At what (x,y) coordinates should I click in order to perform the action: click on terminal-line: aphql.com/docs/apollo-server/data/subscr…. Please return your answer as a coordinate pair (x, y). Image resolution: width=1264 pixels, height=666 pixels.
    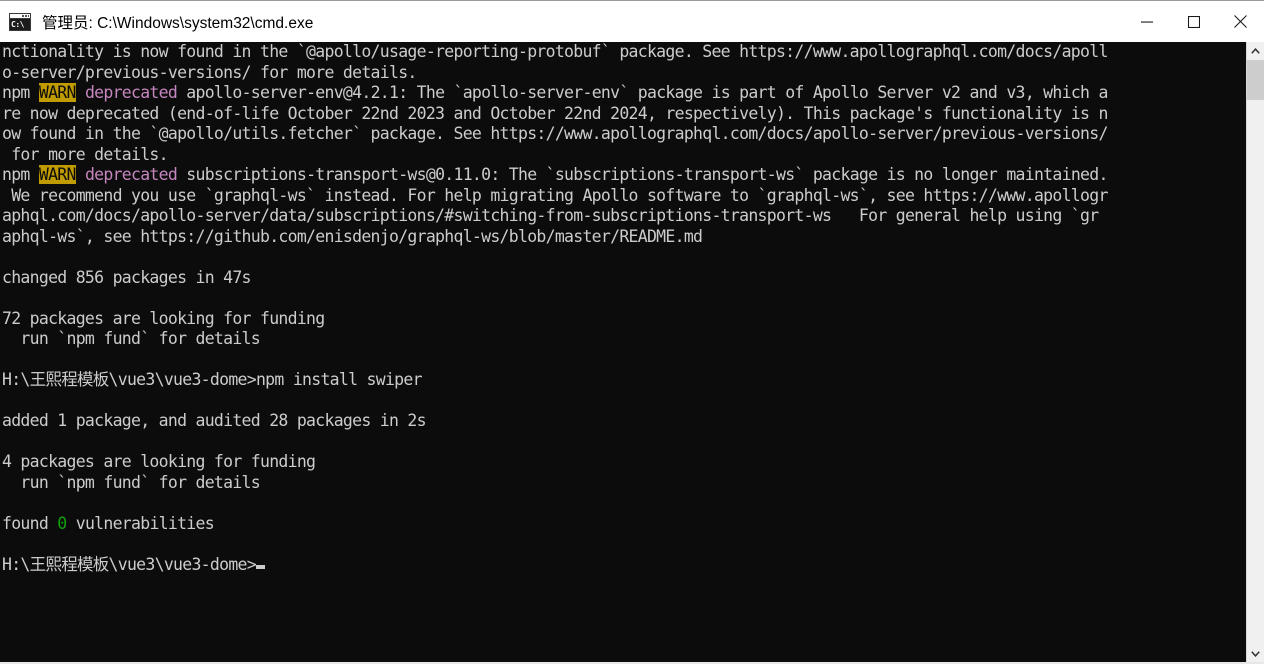
    Looking at the image, I should click on (623, 216).